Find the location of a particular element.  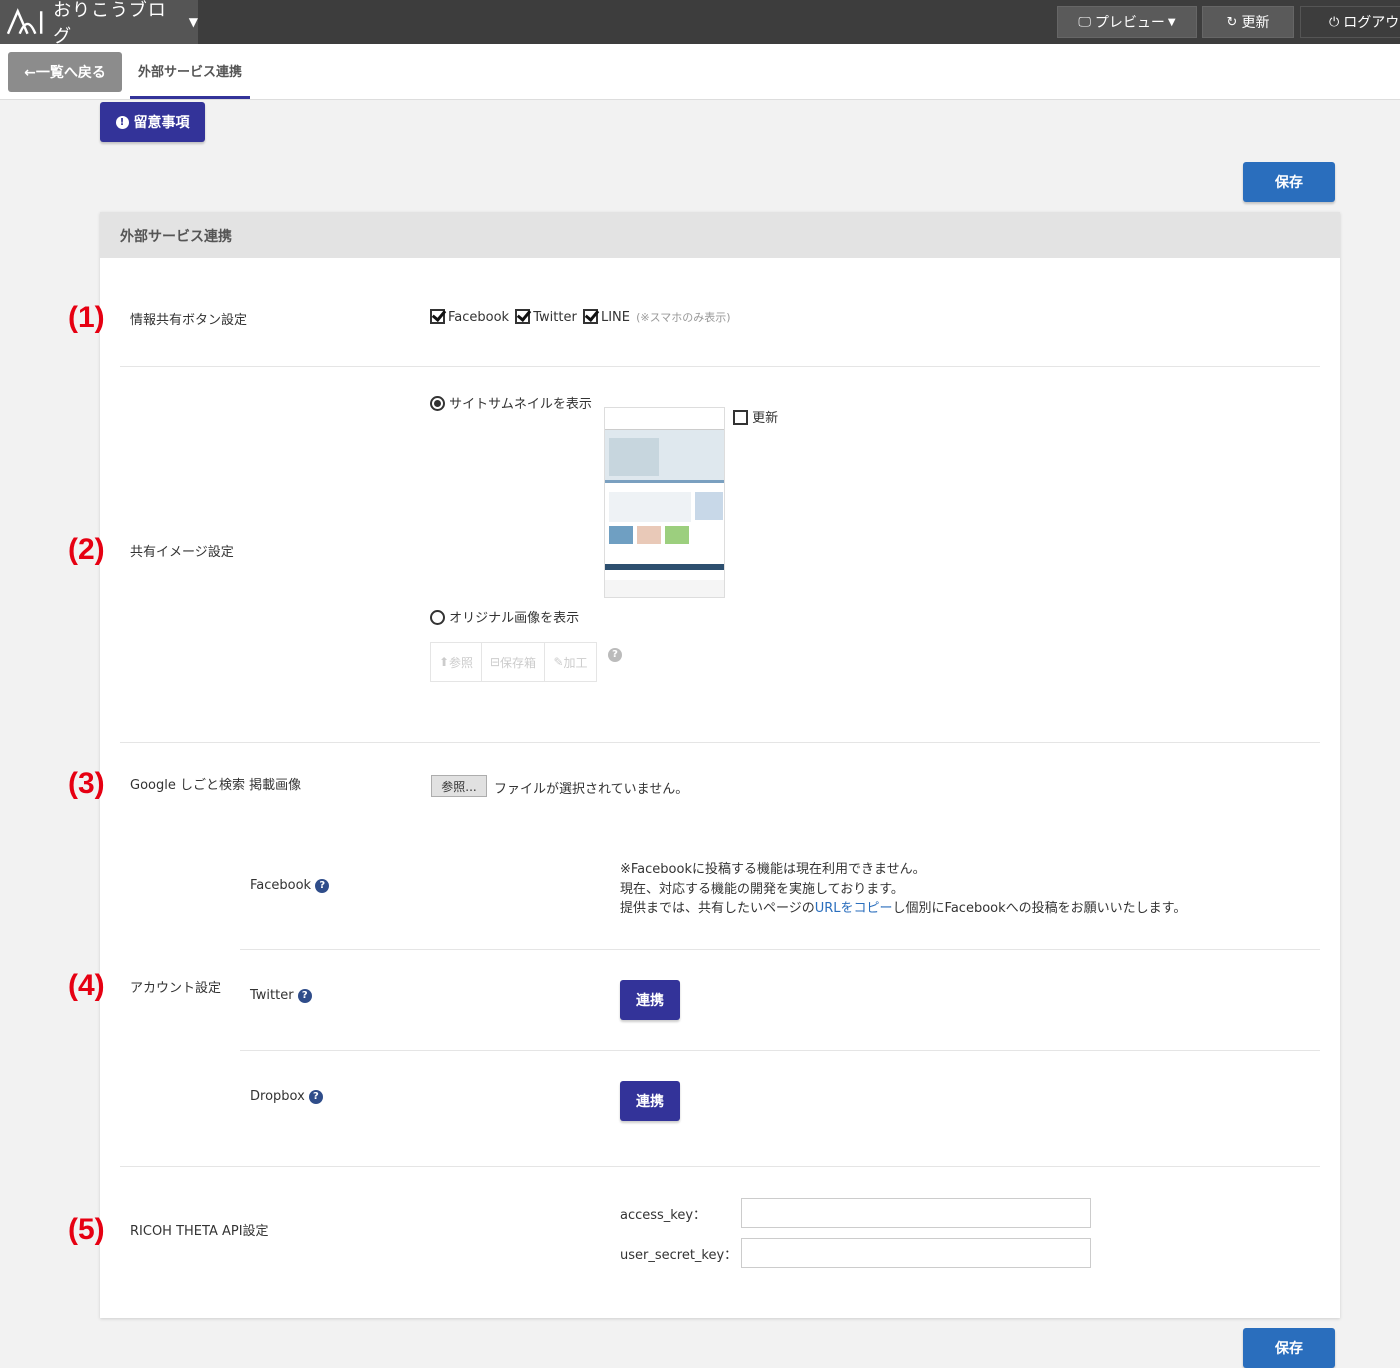

logout-button: ⏻ ログアウ is located at coordinates (1350, 22).